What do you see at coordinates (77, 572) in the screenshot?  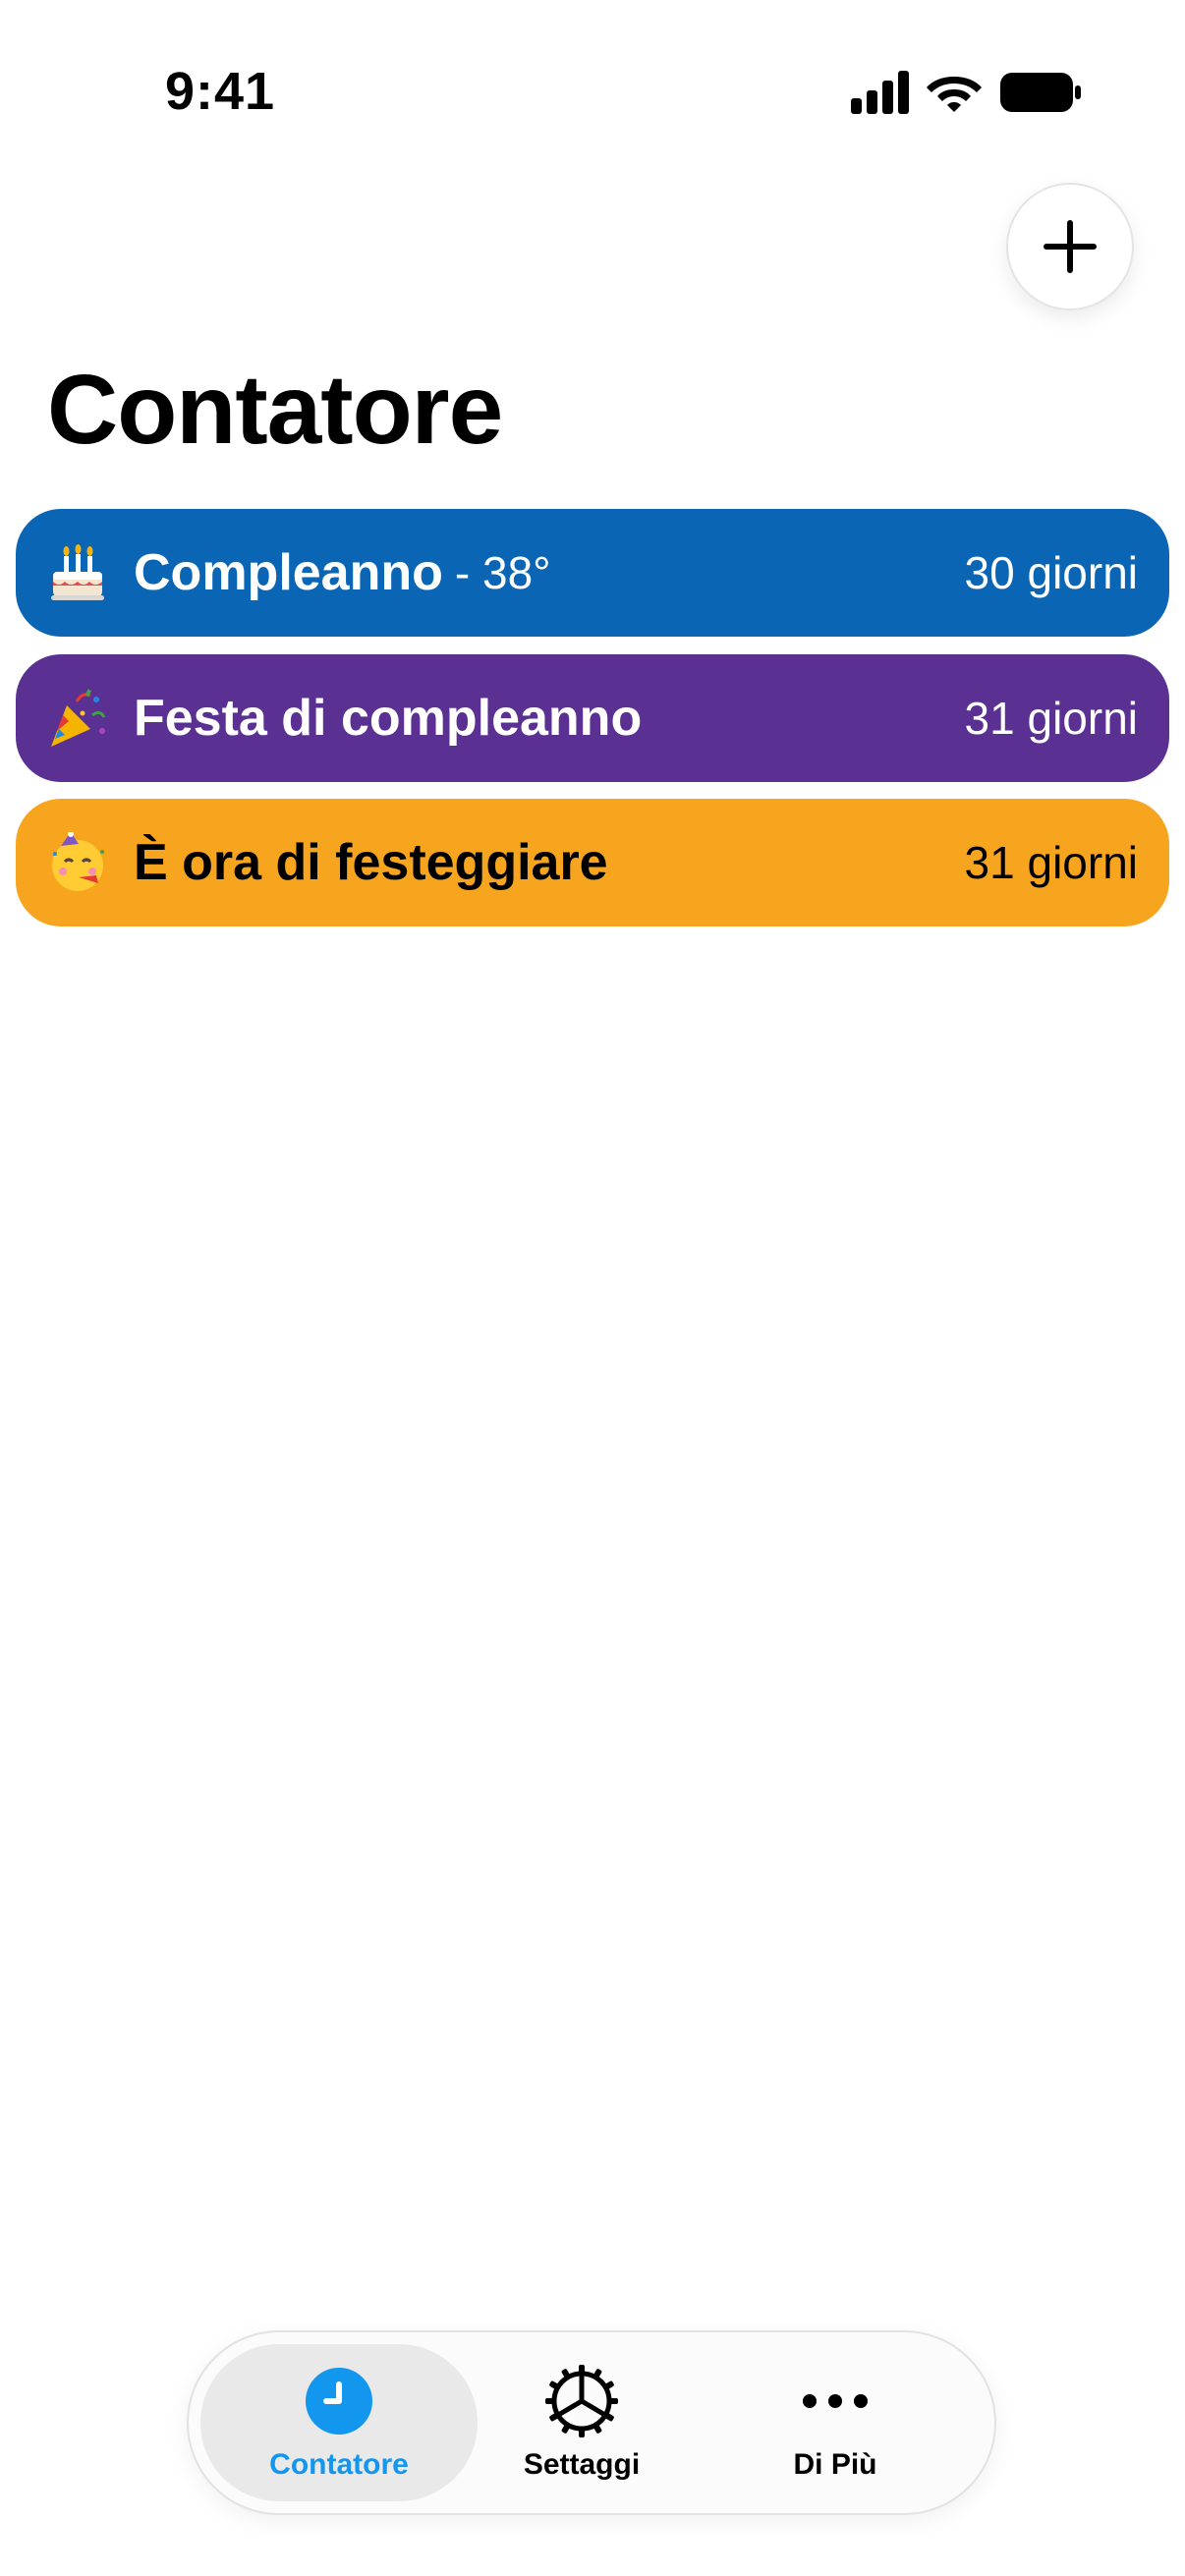 I see `birthday-cake-icon` at bounding box center [77, 572].